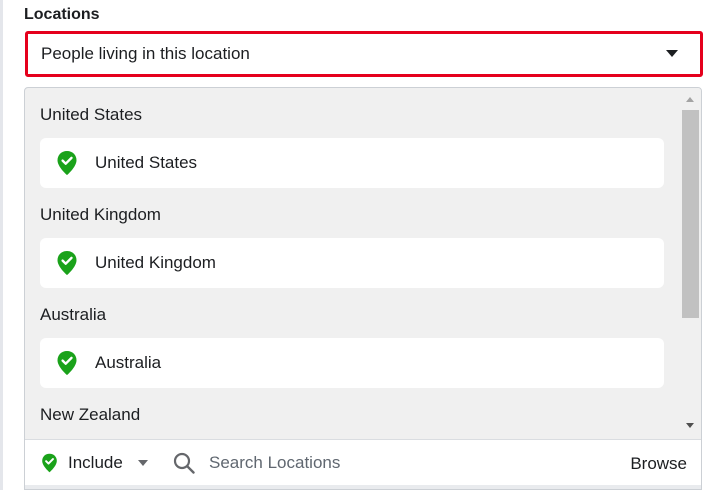 Image resolution: width=718 pixels, height=490 pixels. Describe the element at coordinates (184, 463) in the screenshot. I see `magnifier-icon` at that location.